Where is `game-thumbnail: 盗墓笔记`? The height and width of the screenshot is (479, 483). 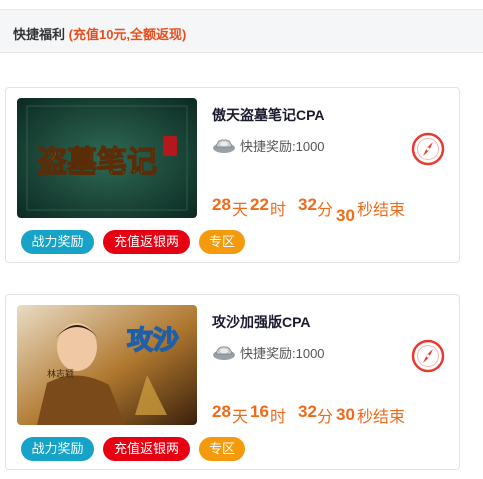
game-thumbnail: 盗墓笔记 is located at coordinates (107, 158).